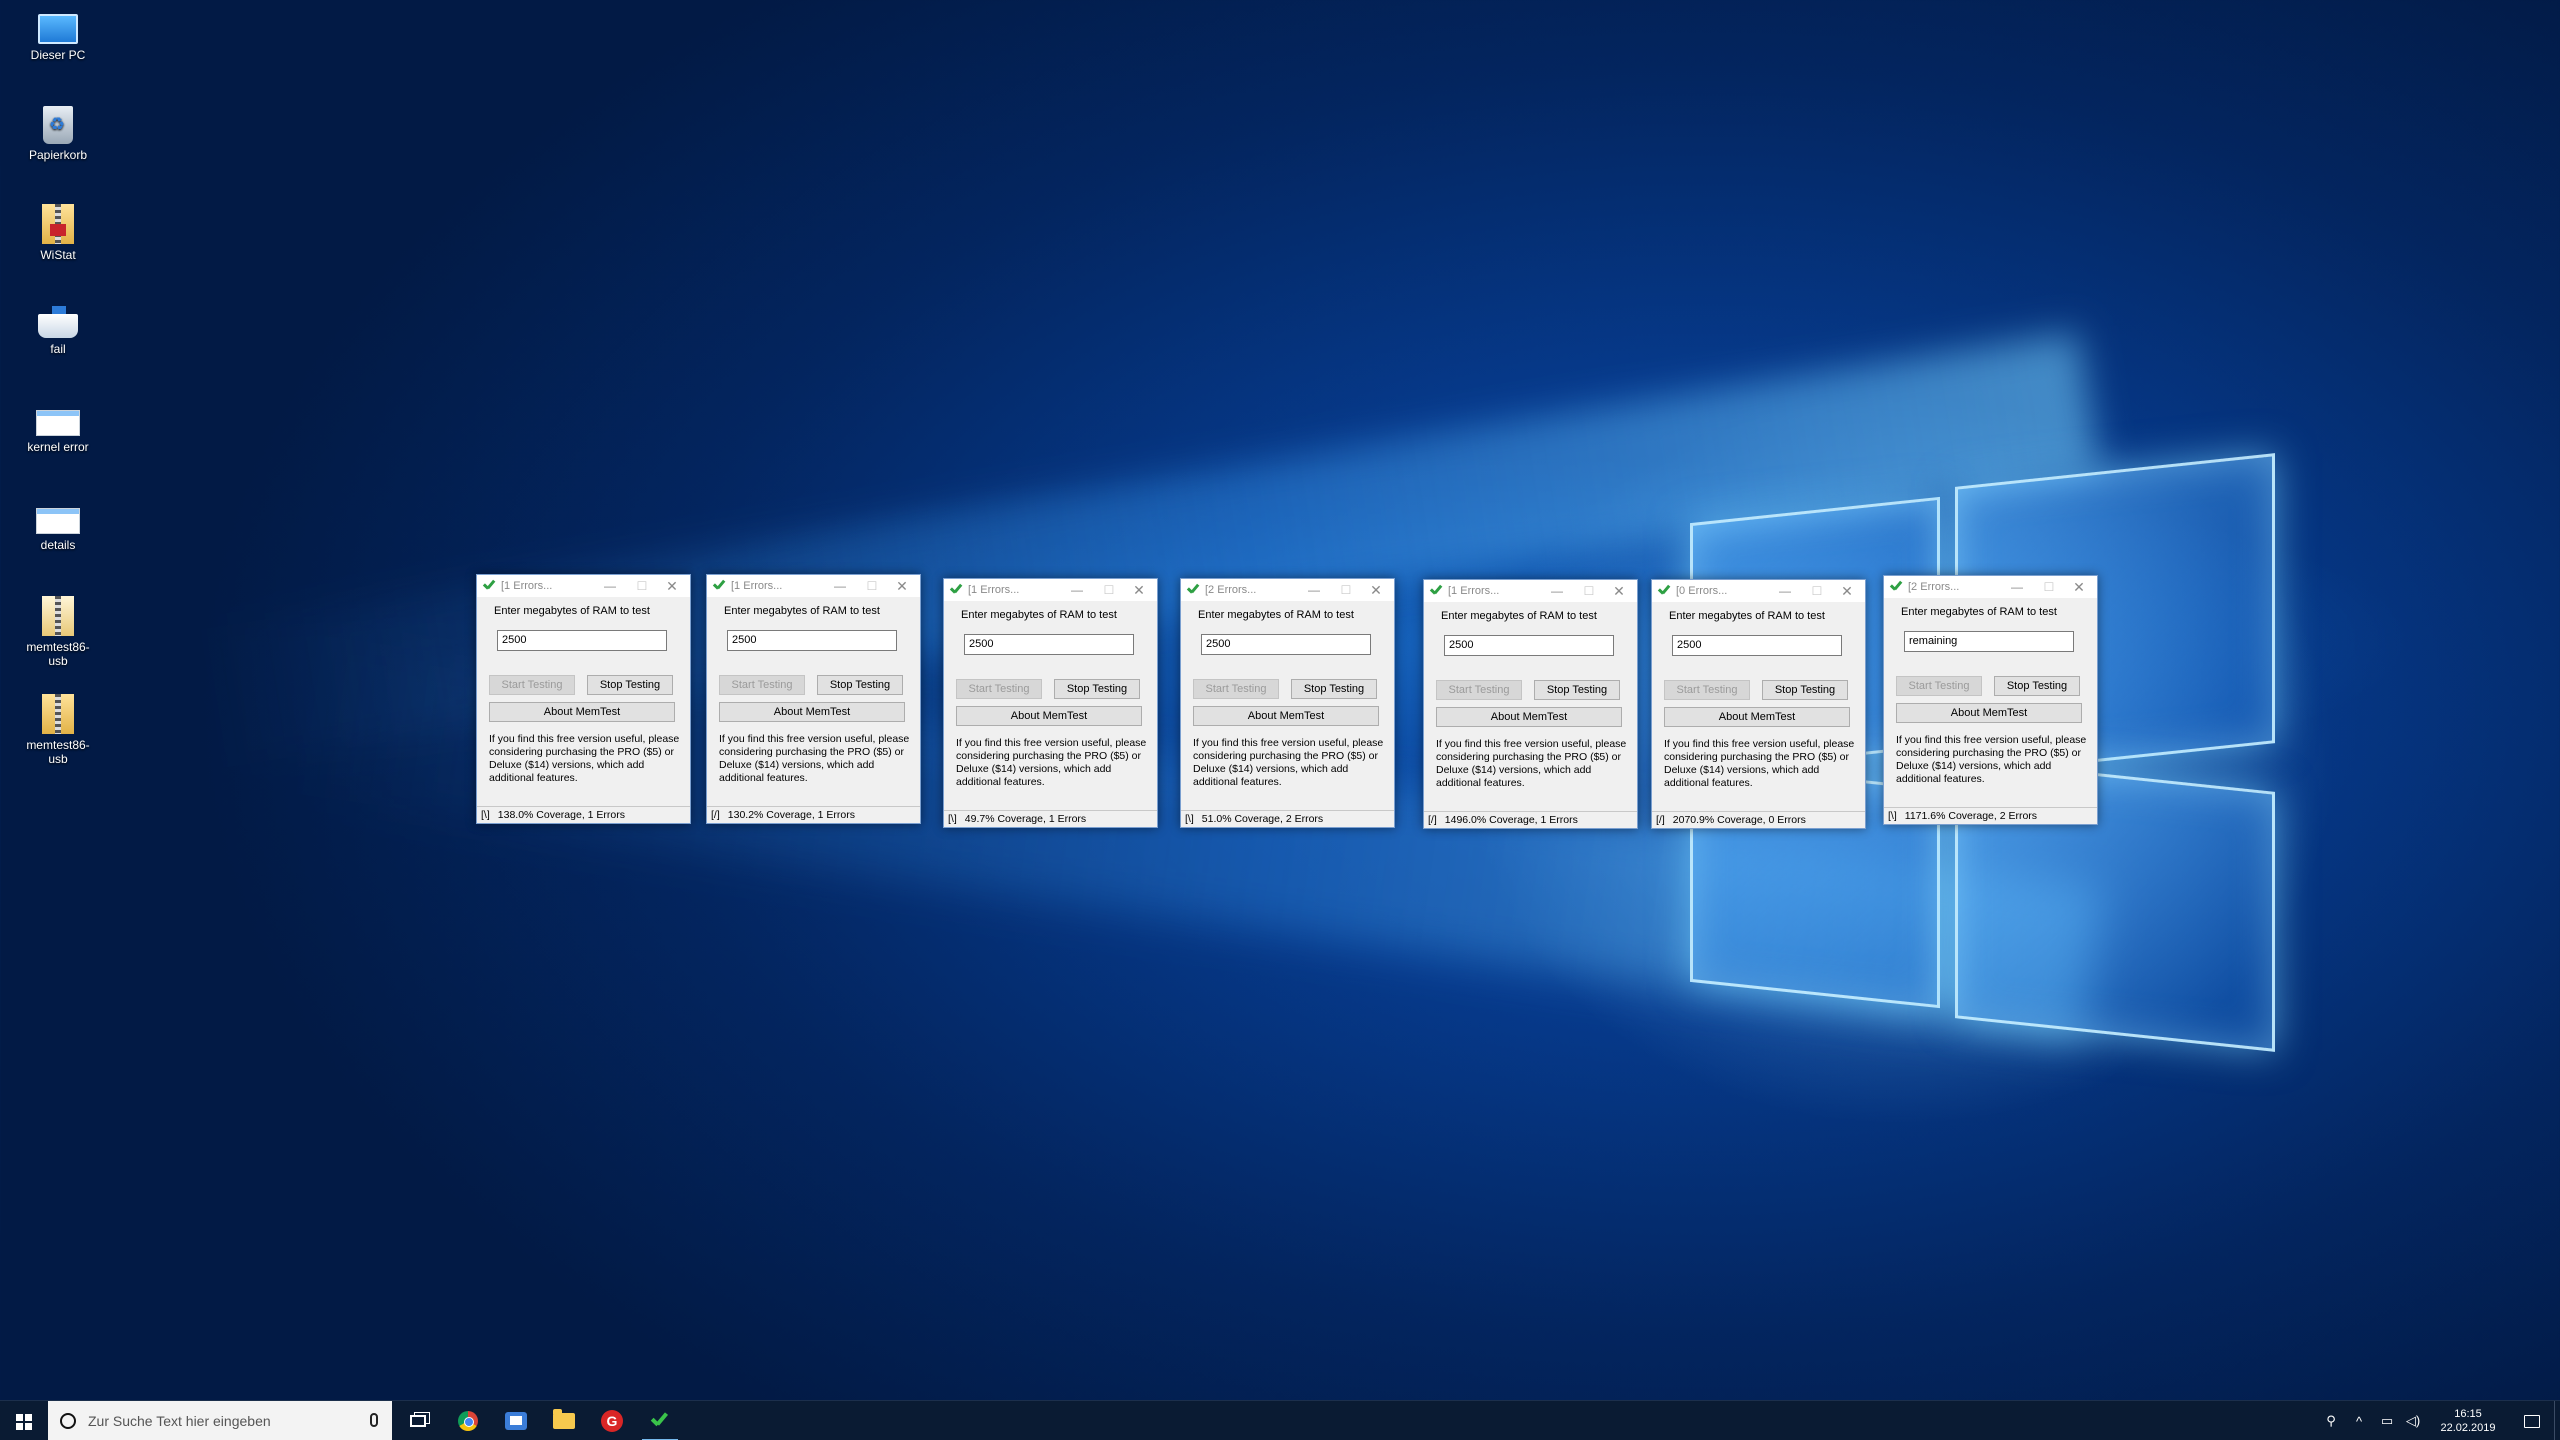 The height and width of the screenshot is (1440, 2560). What do you see at coordinates (179, 1420) in the screenshot?
I see `search-placeholder: Zur Suche Text hier eingeben` at bounding box center [179, 1420].